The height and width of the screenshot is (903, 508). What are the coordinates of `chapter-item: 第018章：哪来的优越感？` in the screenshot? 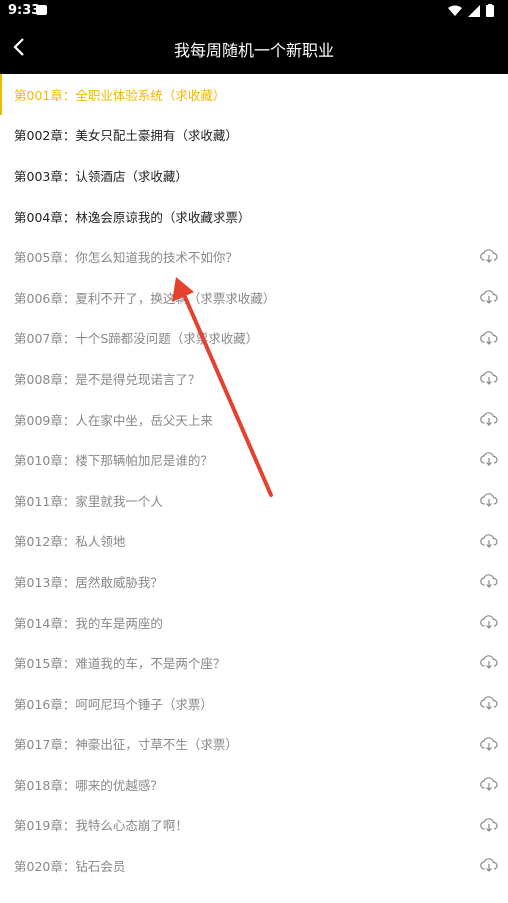 It's located at (254, 784).